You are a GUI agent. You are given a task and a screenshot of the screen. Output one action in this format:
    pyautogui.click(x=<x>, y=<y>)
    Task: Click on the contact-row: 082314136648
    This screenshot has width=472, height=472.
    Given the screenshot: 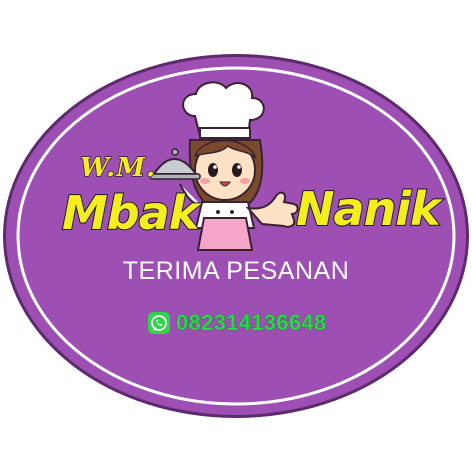 What is the action you would take?
    pyautogui.click(x=237, y=323)
    